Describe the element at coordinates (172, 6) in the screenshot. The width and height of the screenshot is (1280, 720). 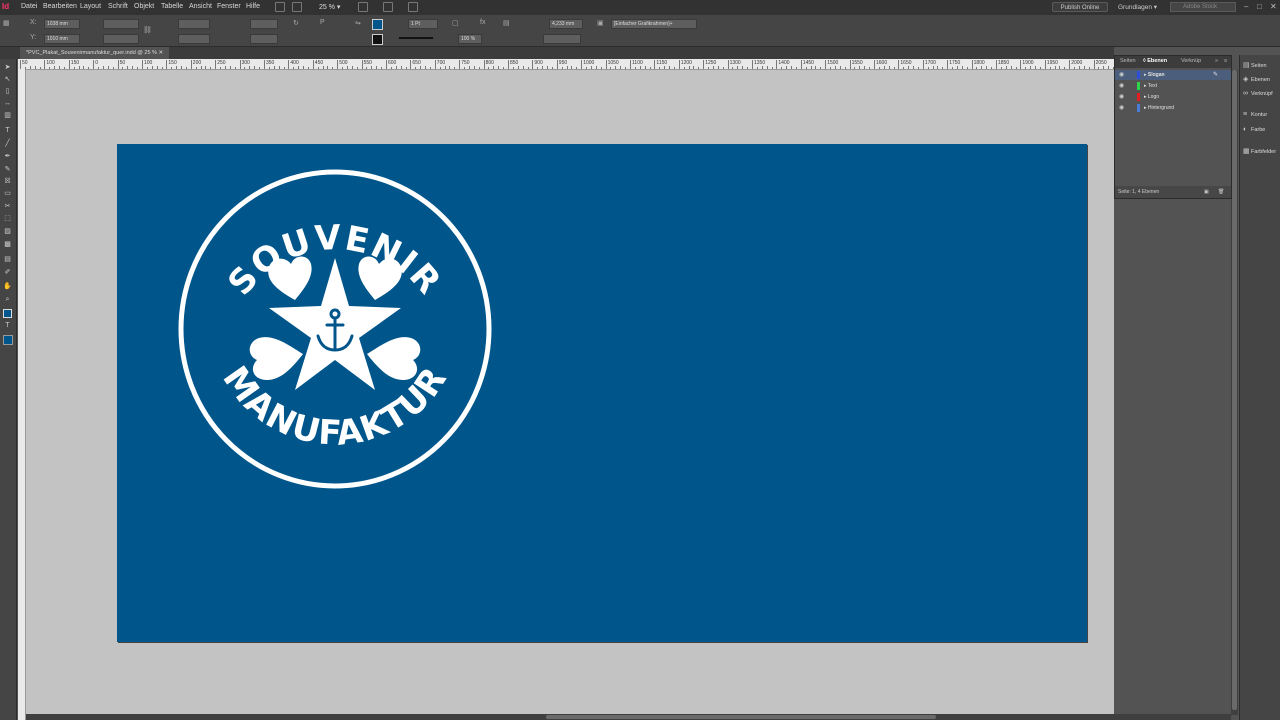
I see `menu-tabelle: Tabelle` at that location.